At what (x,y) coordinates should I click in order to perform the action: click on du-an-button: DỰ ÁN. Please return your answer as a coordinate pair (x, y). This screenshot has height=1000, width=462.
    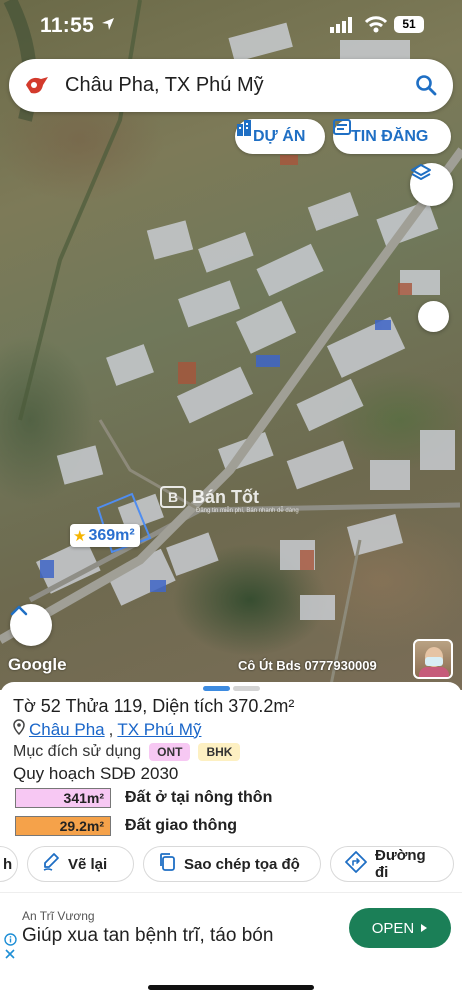
    Looking at the image, I should click on (280, 136).